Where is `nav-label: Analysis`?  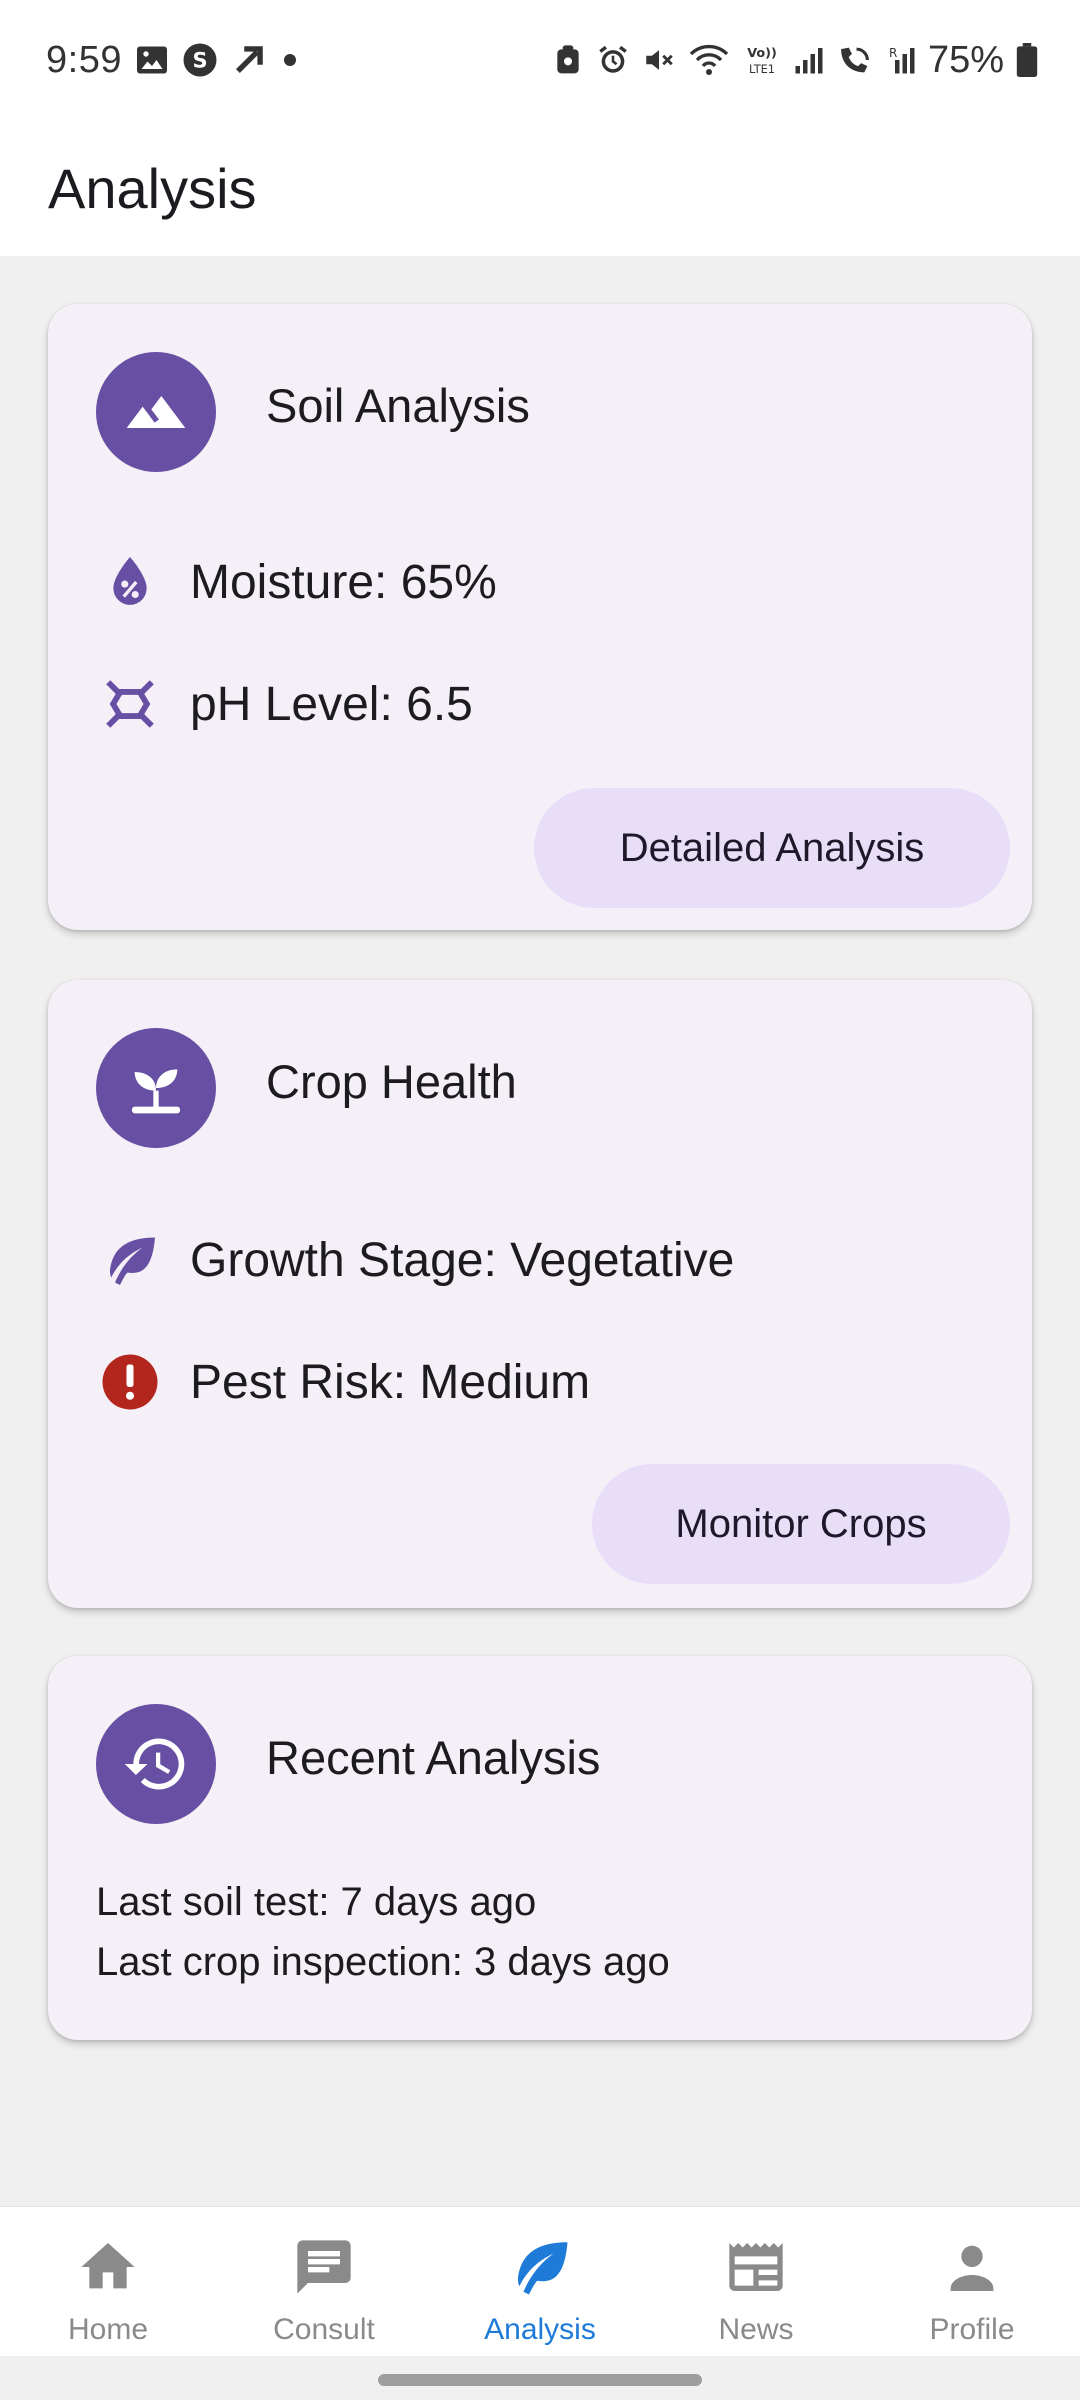 nav-label: Analysis is located at coordinates (540, 2329).